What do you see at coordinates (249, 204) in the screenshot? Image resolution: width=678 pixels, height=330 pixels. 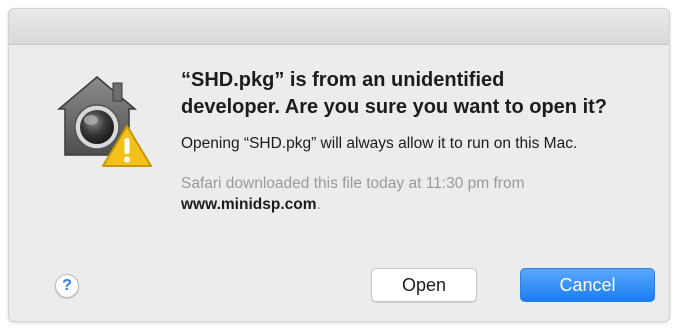 I see `source-domain: www.minidsp.com` at bounding box center [249, 204].